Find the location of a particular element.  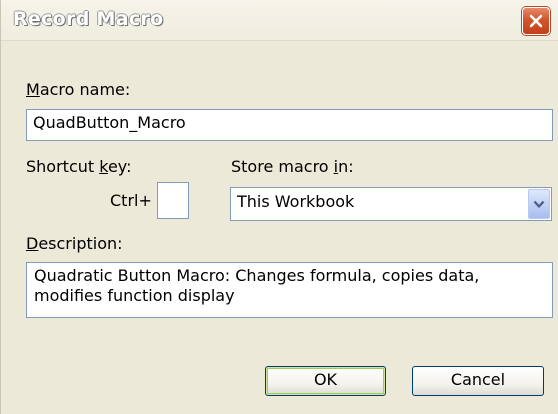

store-macro-selected: This Workbook is located at coordinates (296, 201).